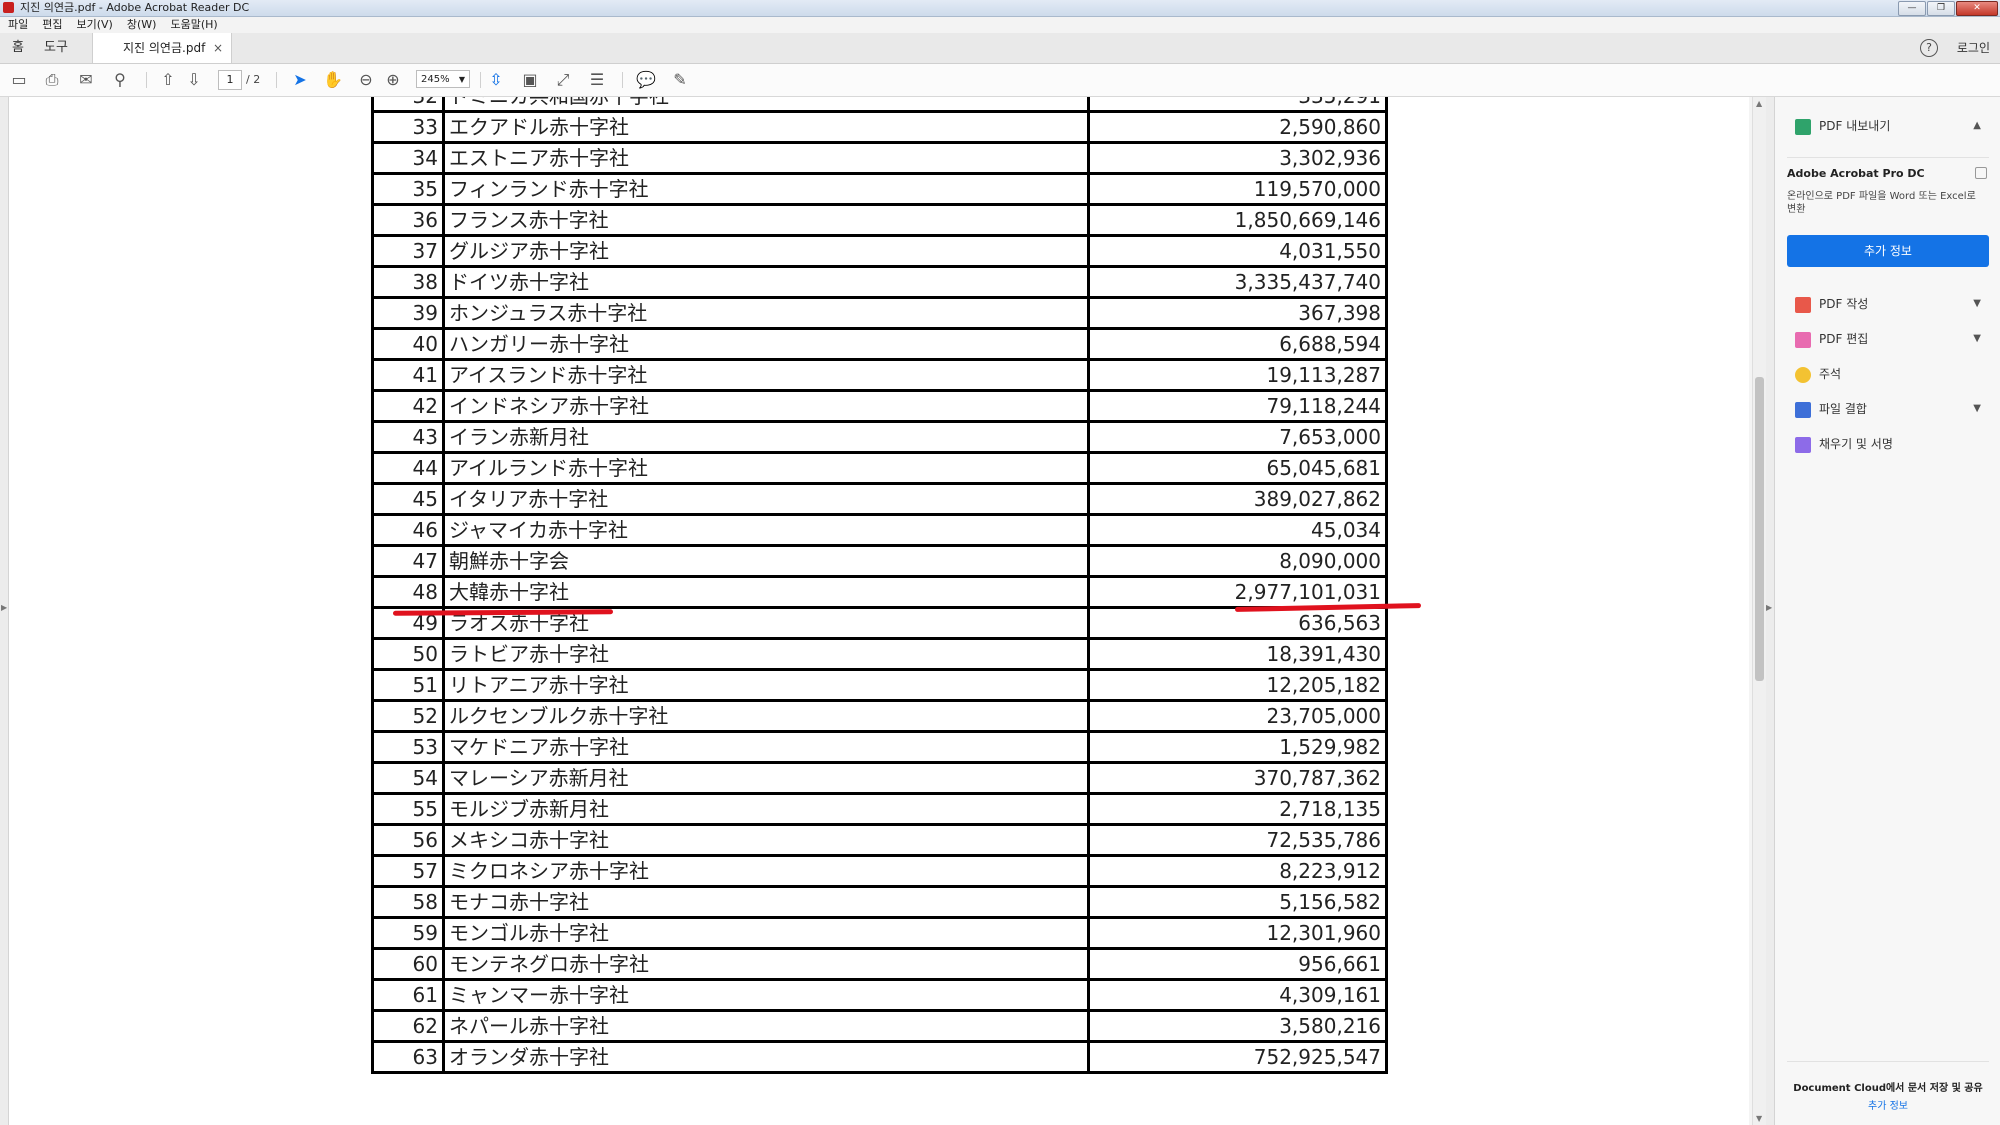 The image size is (2000, 1125). Describe the element at coordinates (1893, 374) in the screenshot. I see `comment-item: 주석` at that location.